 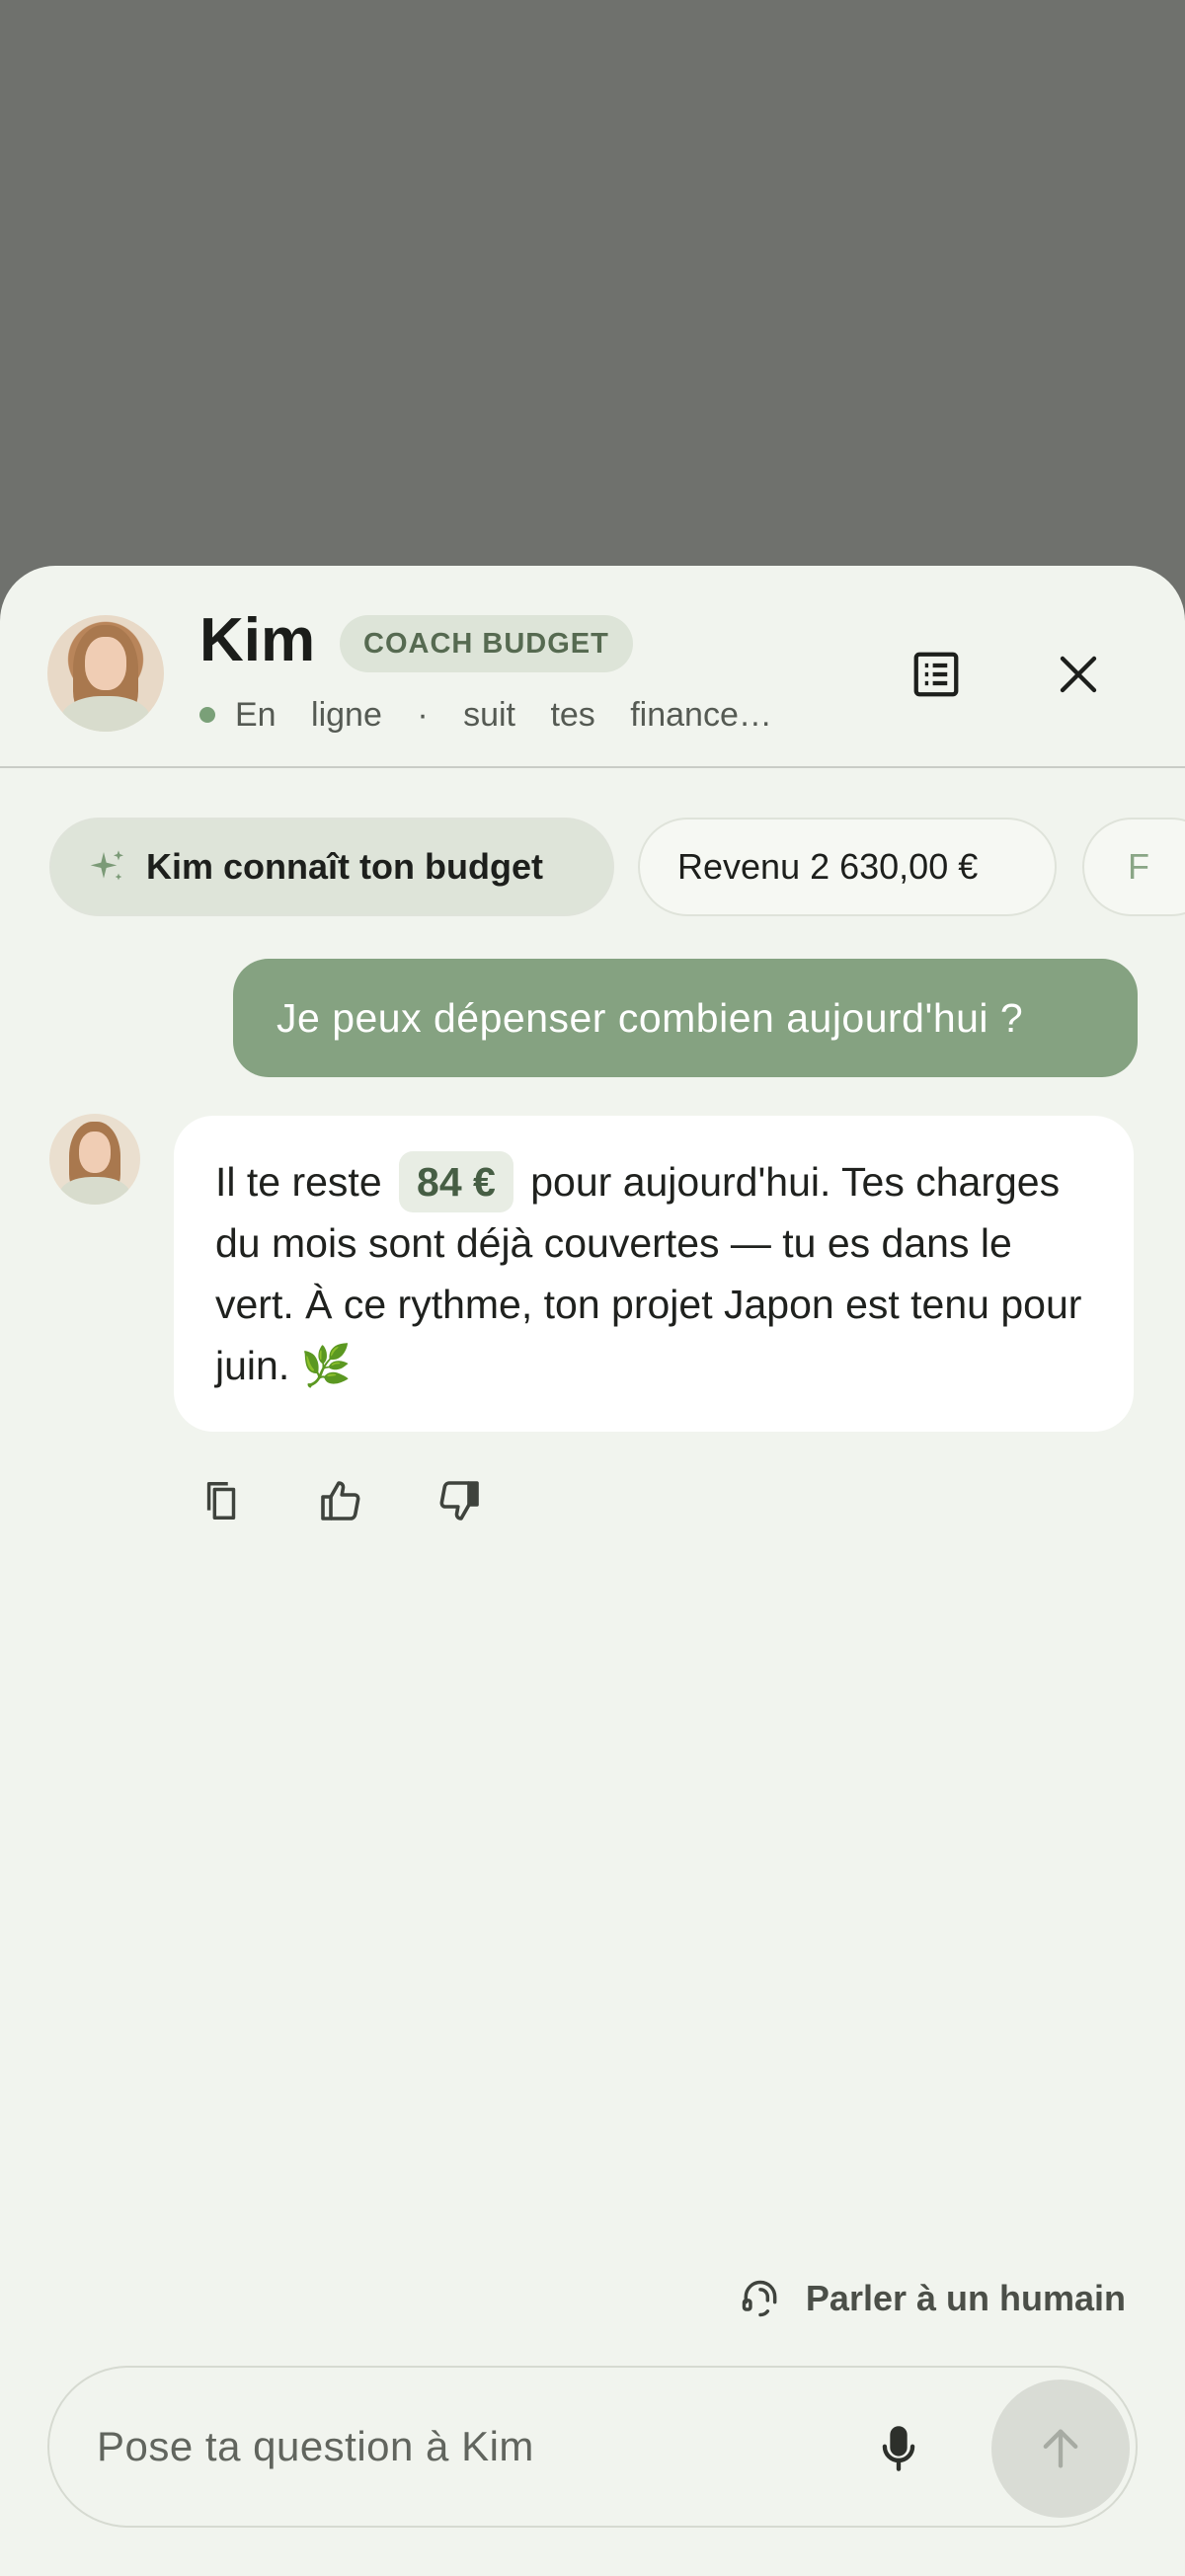 What do you see at coordinates (258, 640) in the screenshot?
I see `coach-name: Kim` at bounding box center [258, 640].